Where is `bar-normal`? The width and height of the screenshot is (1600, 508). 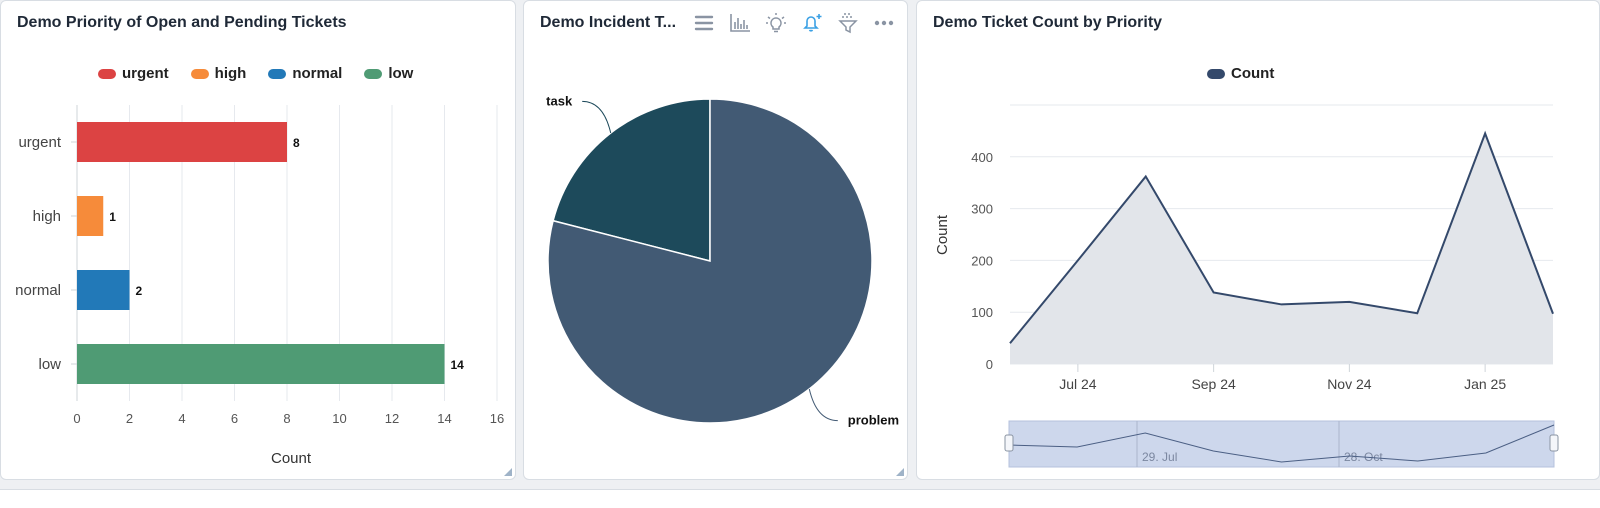 bar-normal is located at coordinates (103, 290).